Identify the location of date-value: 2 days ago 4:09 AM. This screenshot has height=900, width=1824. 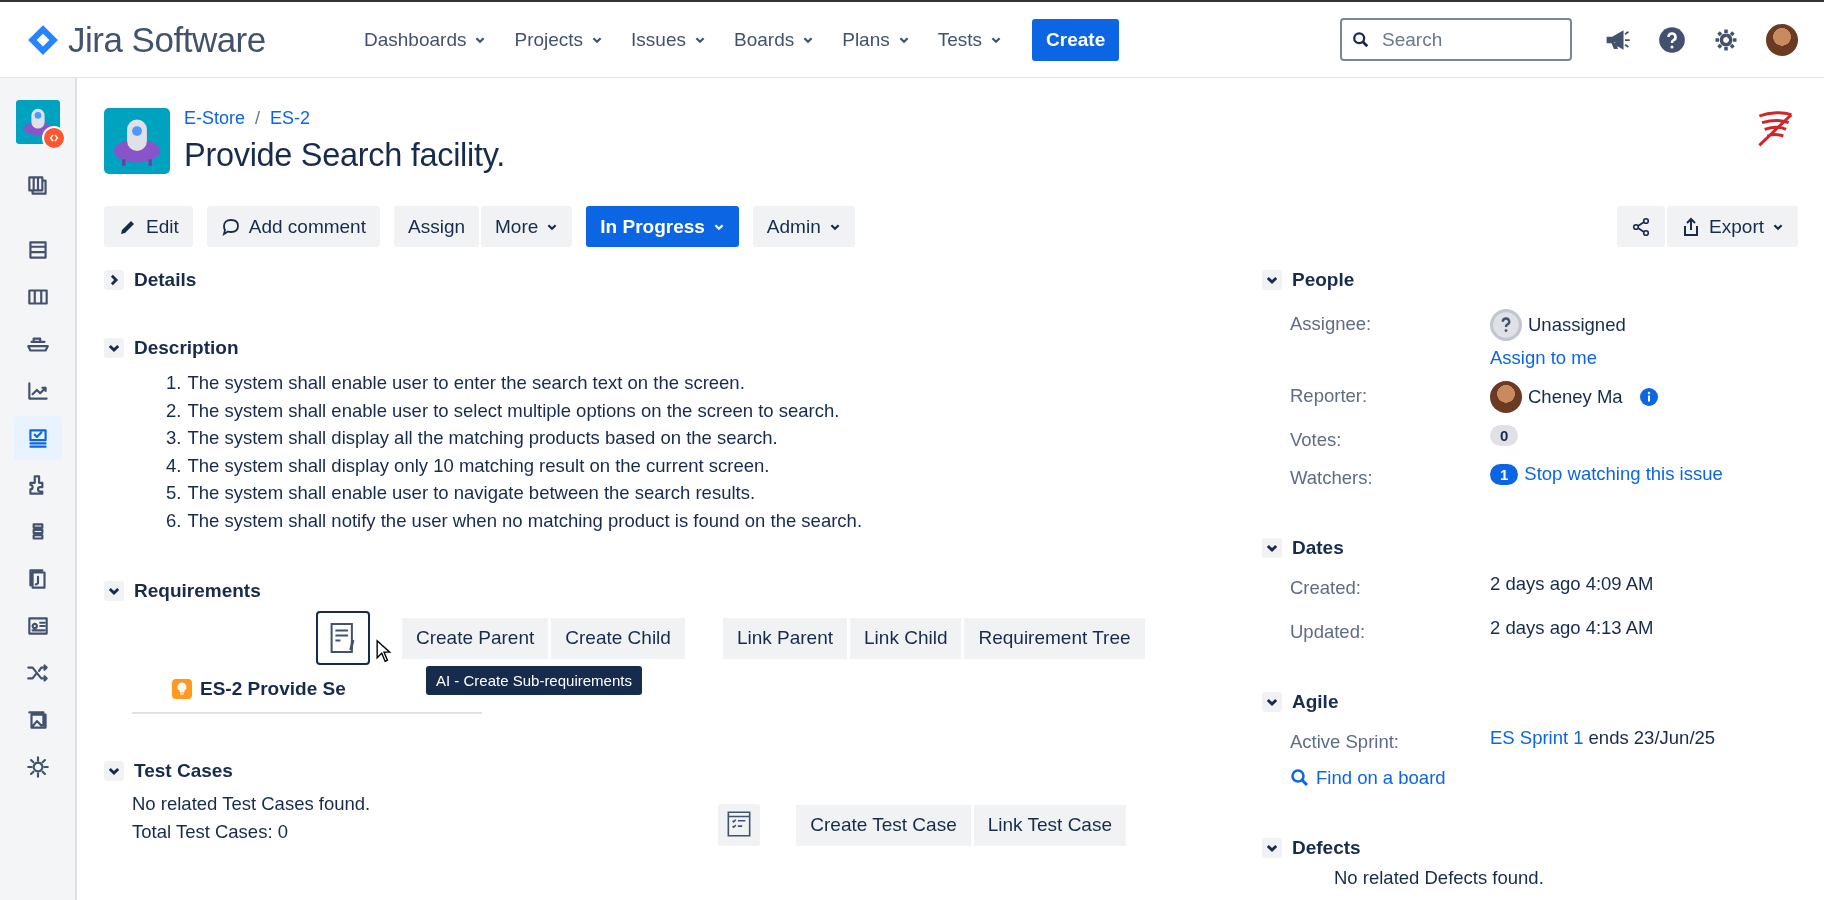
(1572, 584).